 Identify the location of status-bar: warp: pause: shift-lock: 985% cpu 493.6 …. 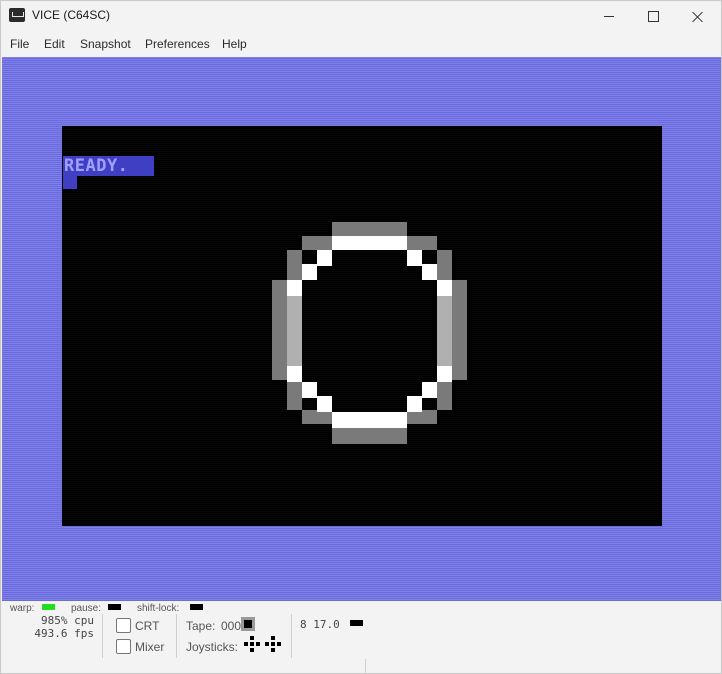
(361, 637).